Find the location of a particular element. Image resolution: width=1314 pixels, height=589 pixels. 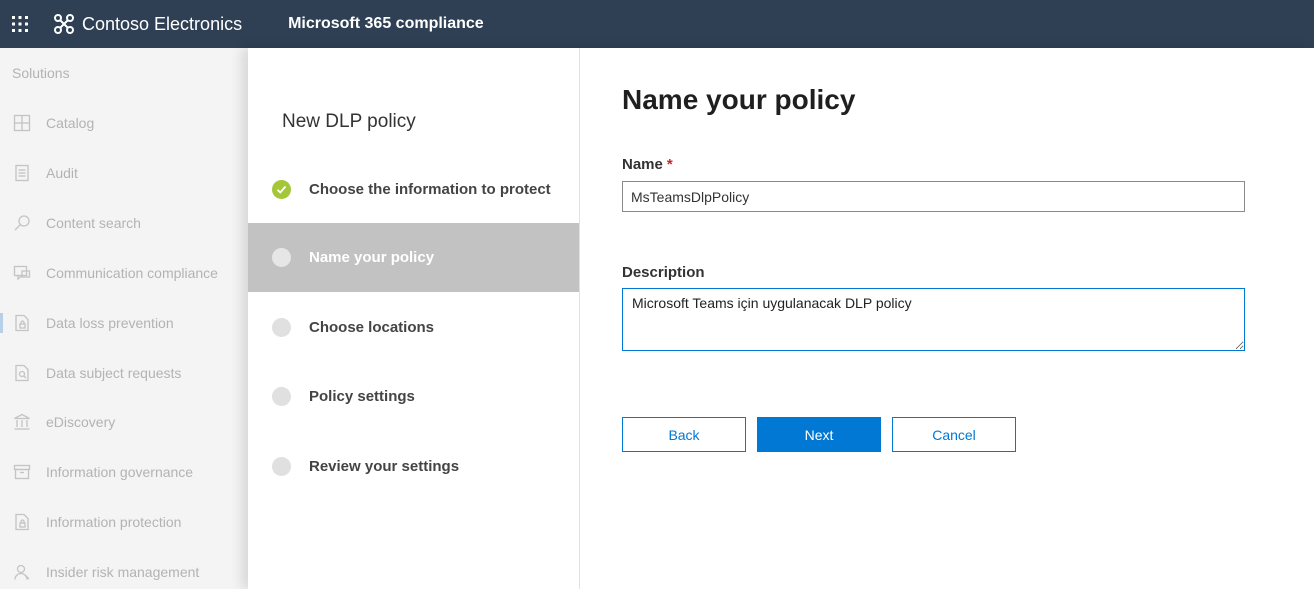

cancel-button: Cancel is located at coordinates (954, 434).